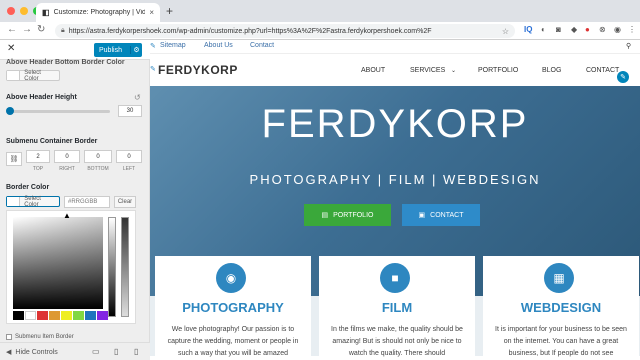 The width and height of the screenshot is (640, 360). Describe the element at coordinates (54, 315) in the screenshot. I see `palette-swatch-orange` at that location.